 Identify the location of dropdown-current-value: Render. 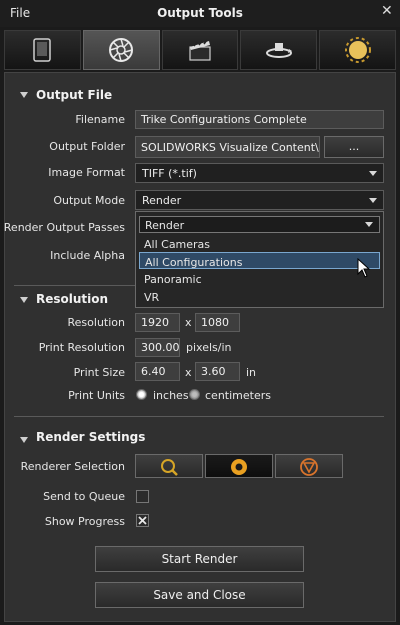
(259, 224).